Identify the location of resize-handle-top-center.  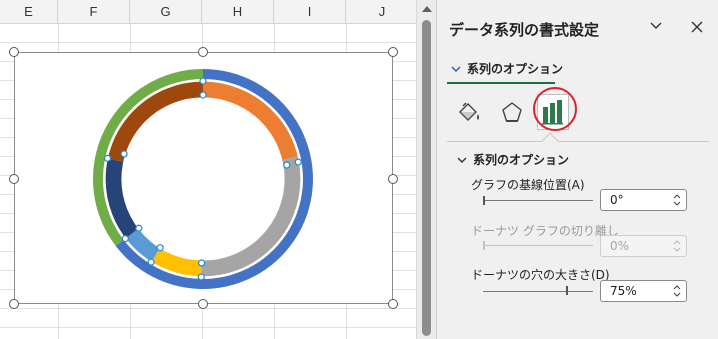
(203, 52).